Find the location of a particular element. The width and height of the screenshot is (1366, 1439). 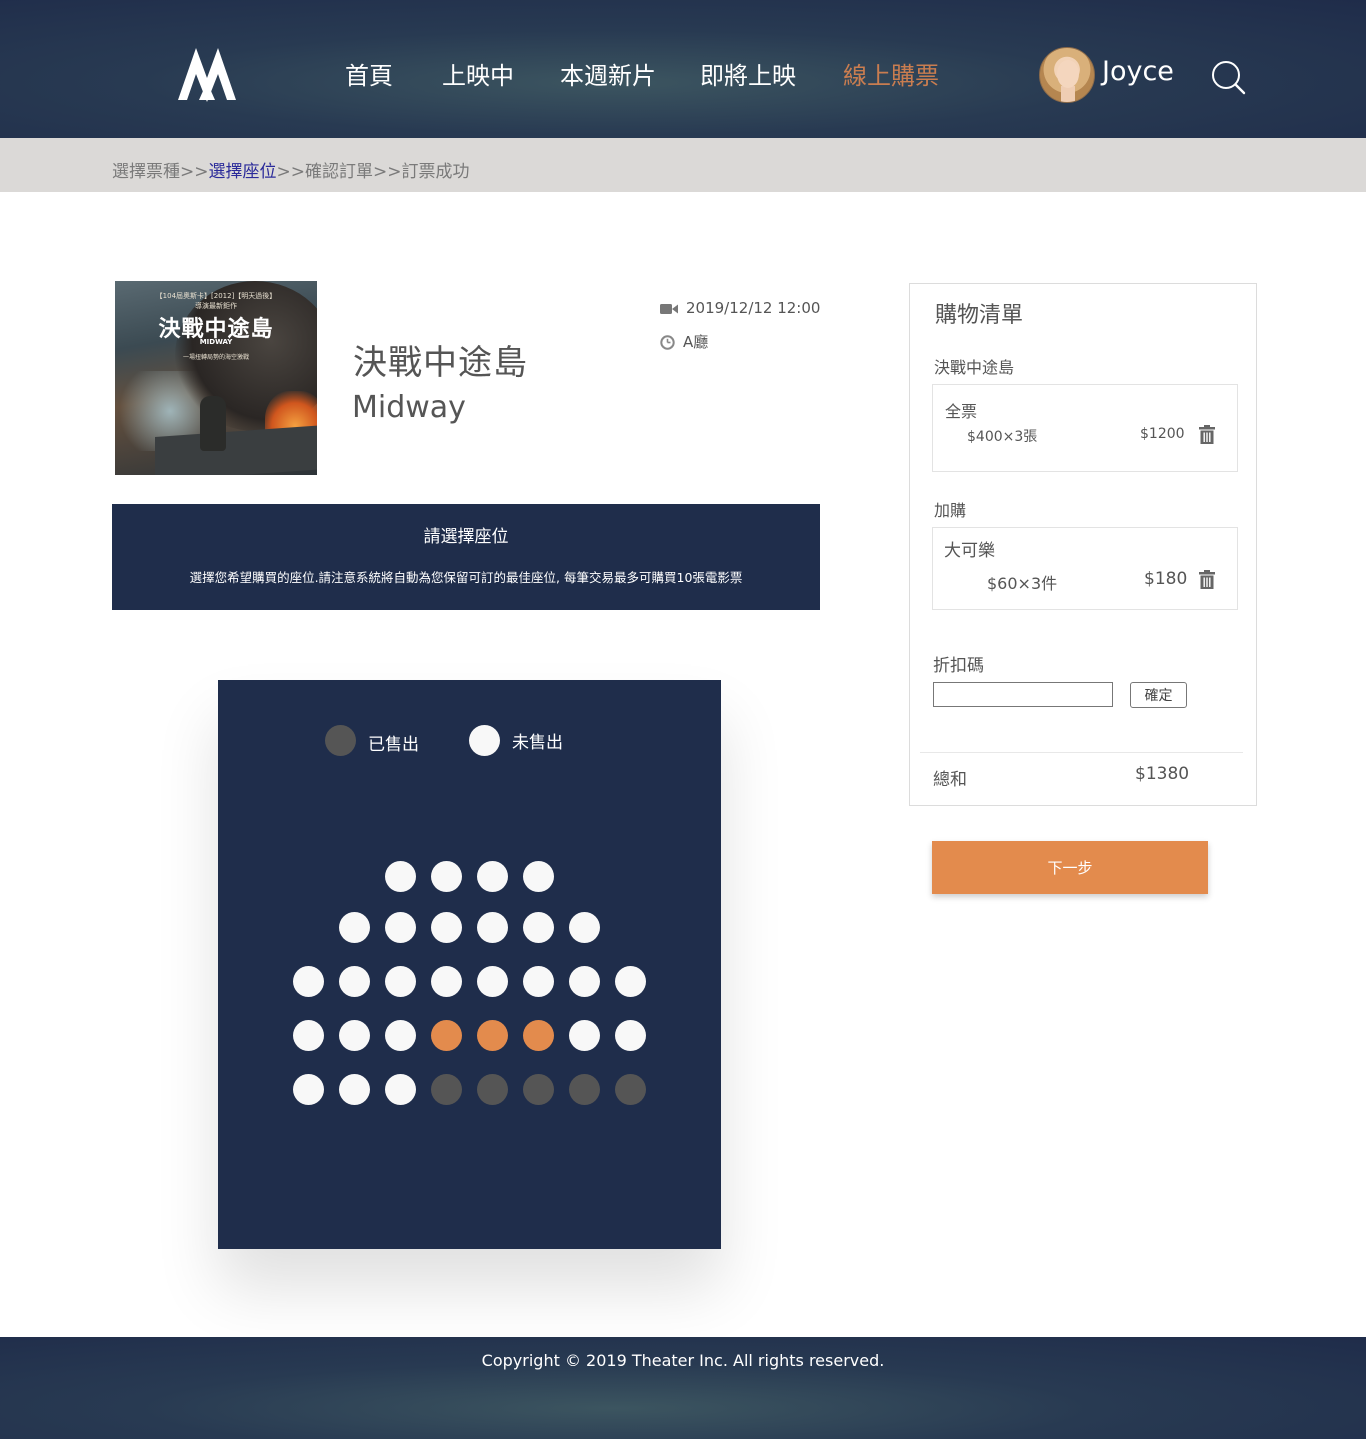

poster-tagline: 一場扭轉局勢的海空激戰 is located at coordinates (215, 357).